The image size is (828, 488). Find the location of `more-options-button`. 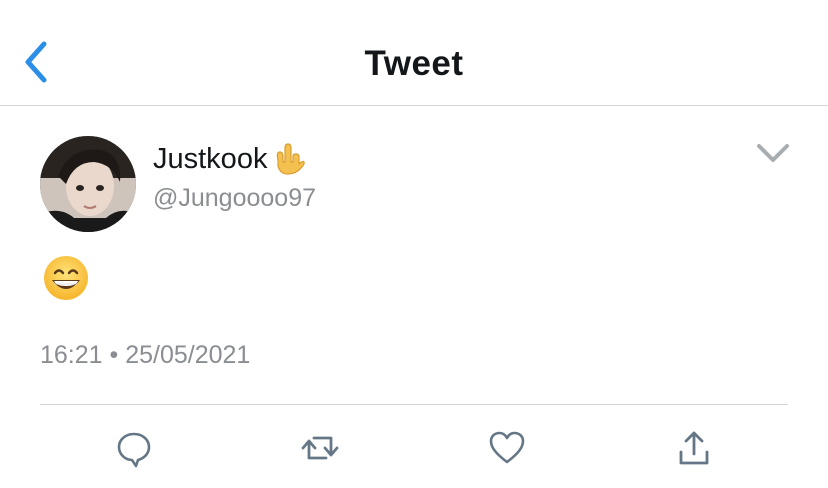

more-options-button is located at coordinates (773, 153).